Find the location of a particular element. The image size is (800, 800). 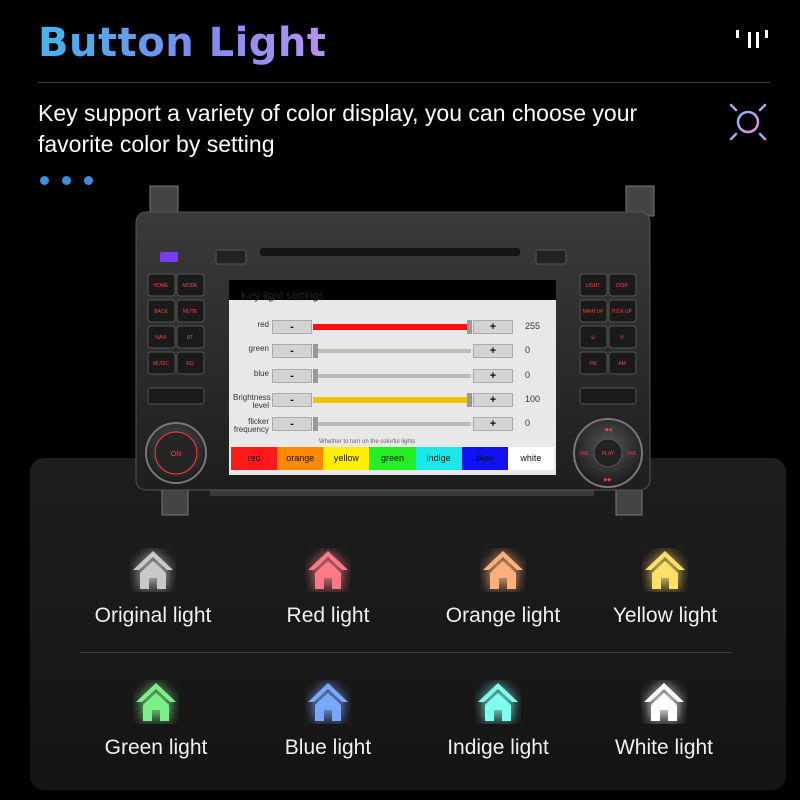

color-selector: red orange yellow green indige blue white is located at coordinates (392, 458).